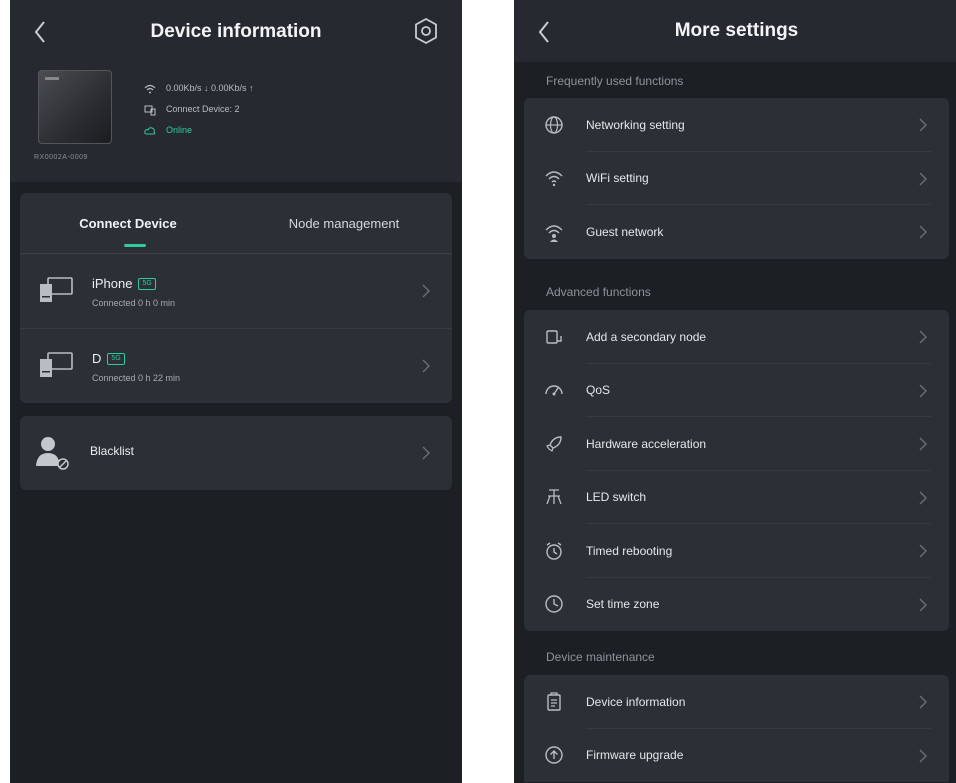 Image resolution: width=956 pixels, height=783 pixels. I want to click on section-title: Advanced functions, so click(598, 292).